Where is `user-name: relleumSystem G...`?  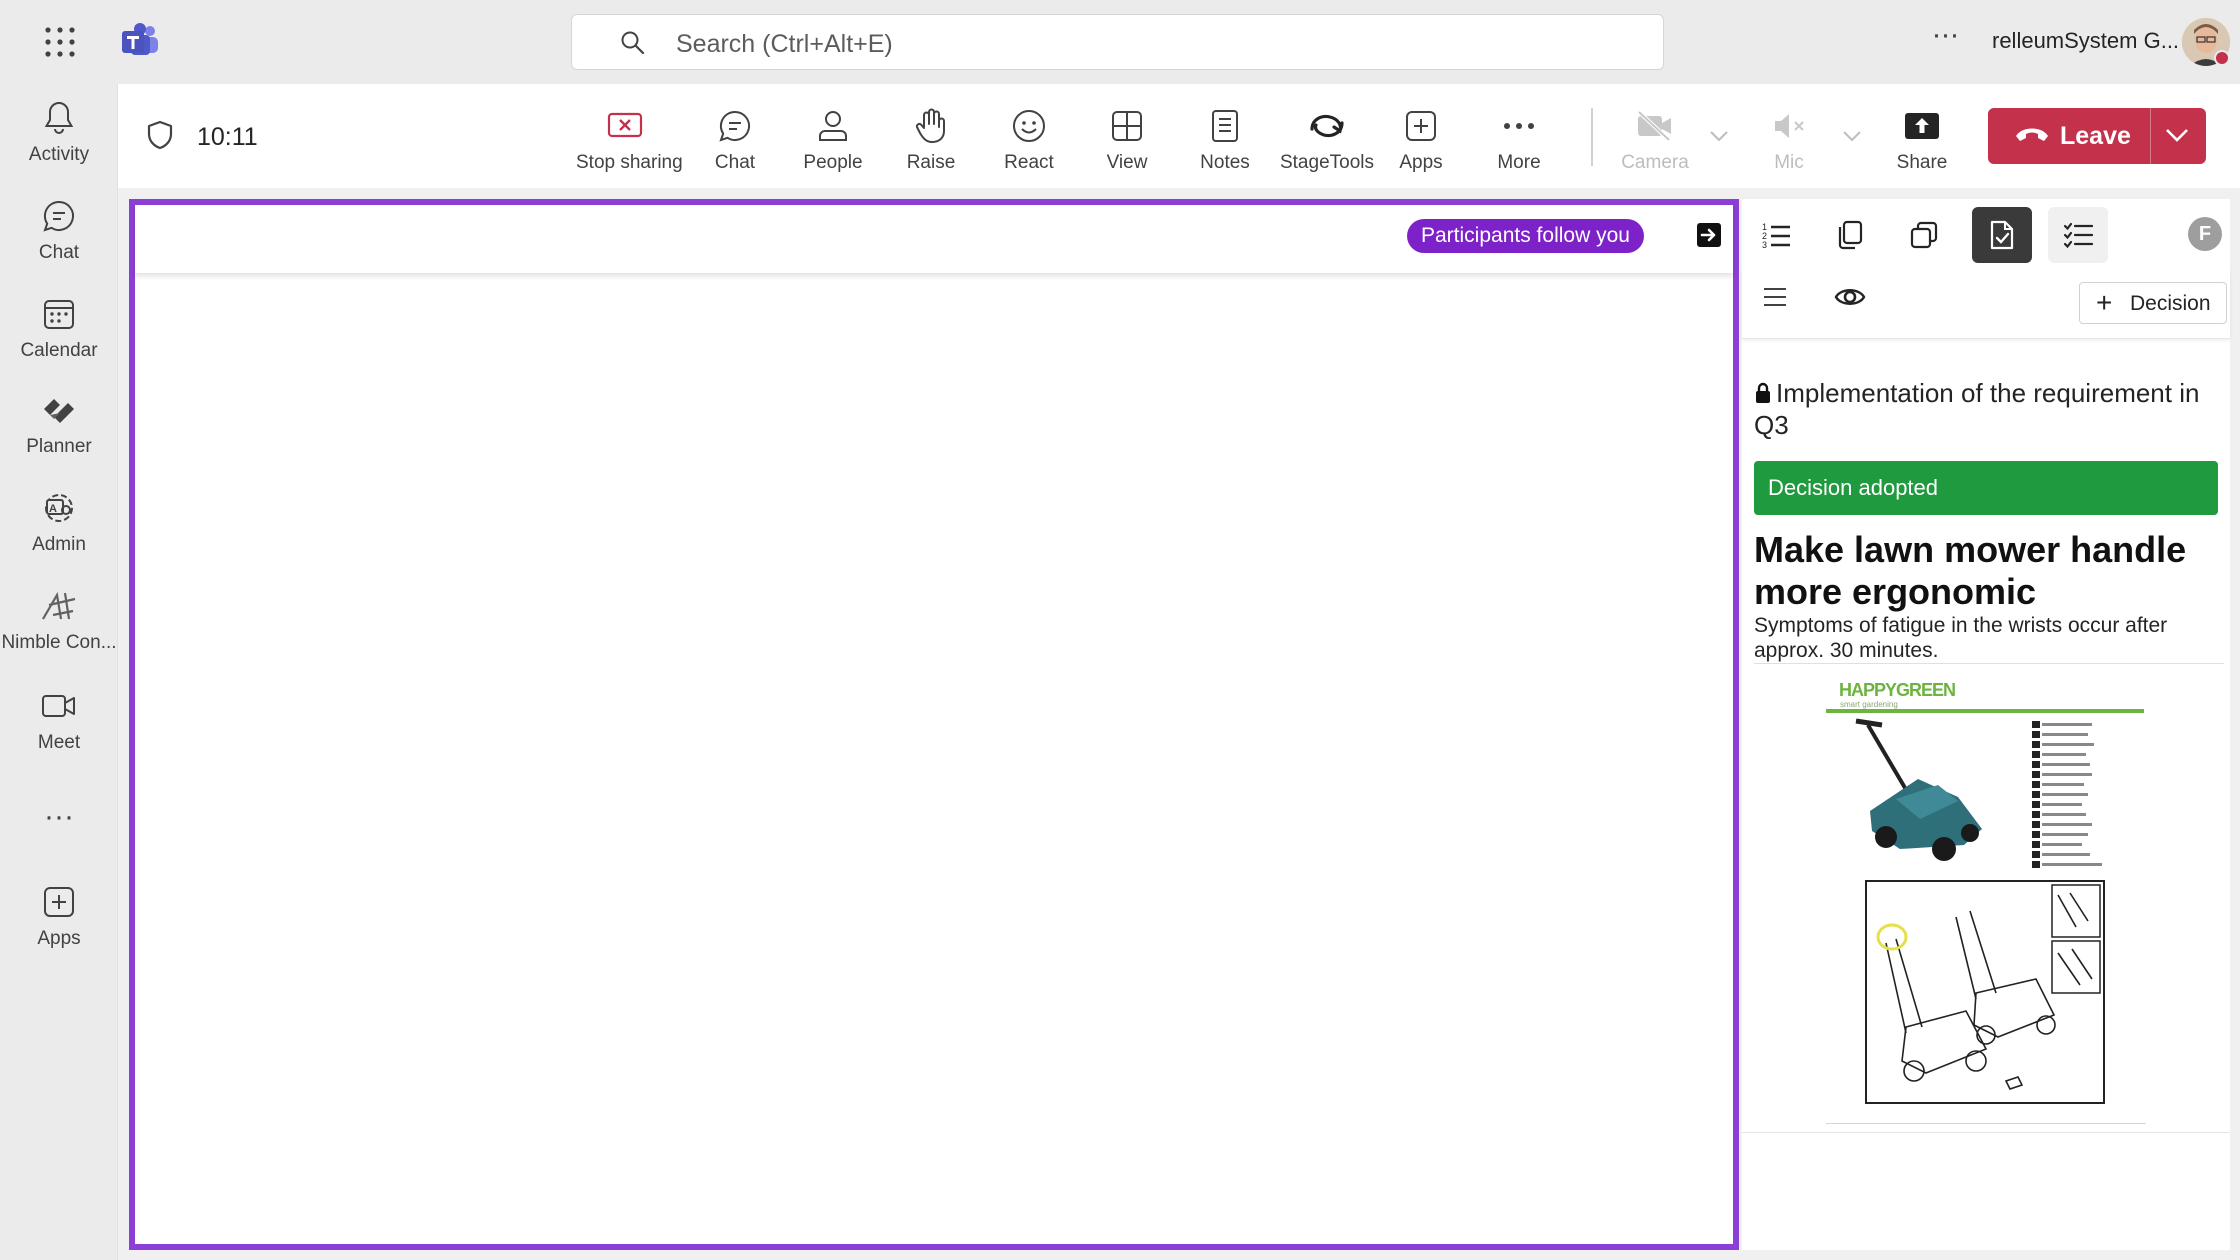 user-name: relleumSystem G... is located at coordinates (2085, 41).